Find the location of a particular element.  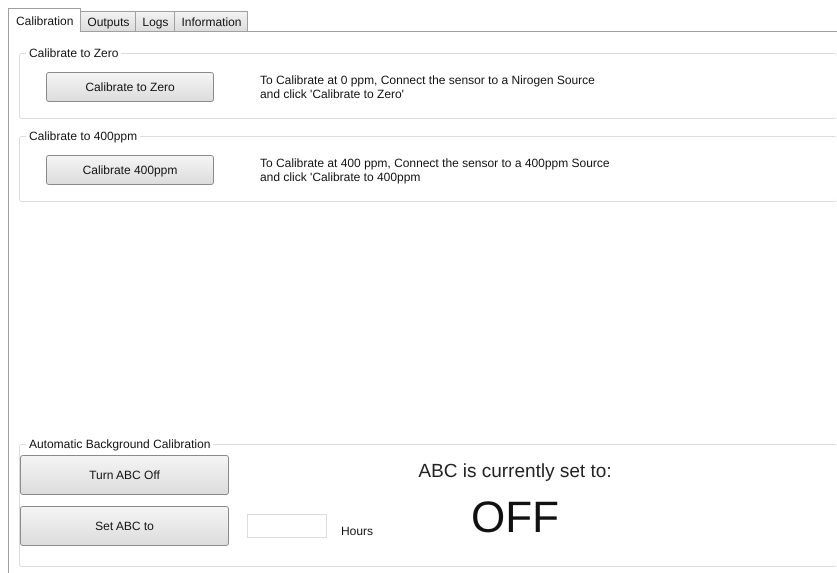

tab: Calibration is located at coordinates (45, 20).